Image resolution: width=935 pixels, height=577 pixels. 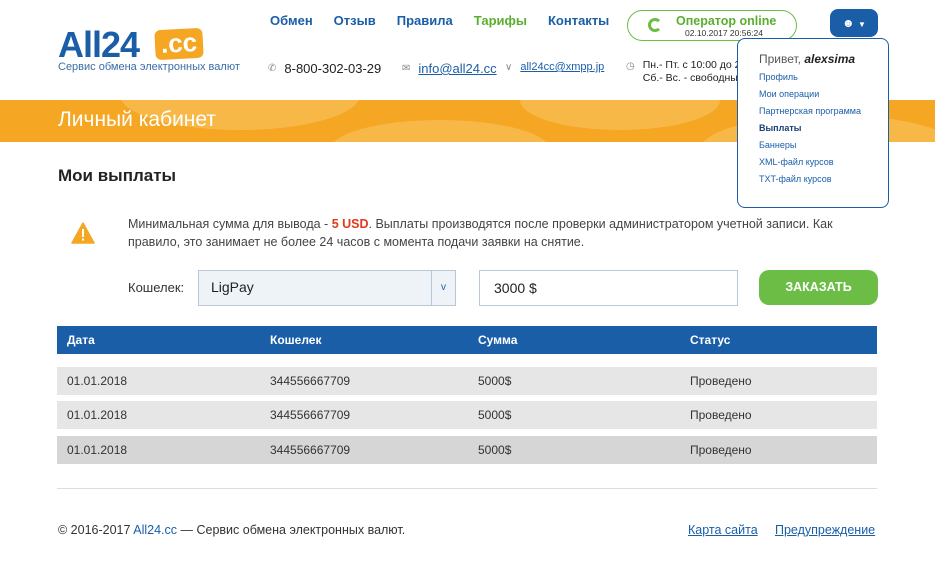 I want to click on wallet-select-value: LigPay, so click(x=232, y=287).